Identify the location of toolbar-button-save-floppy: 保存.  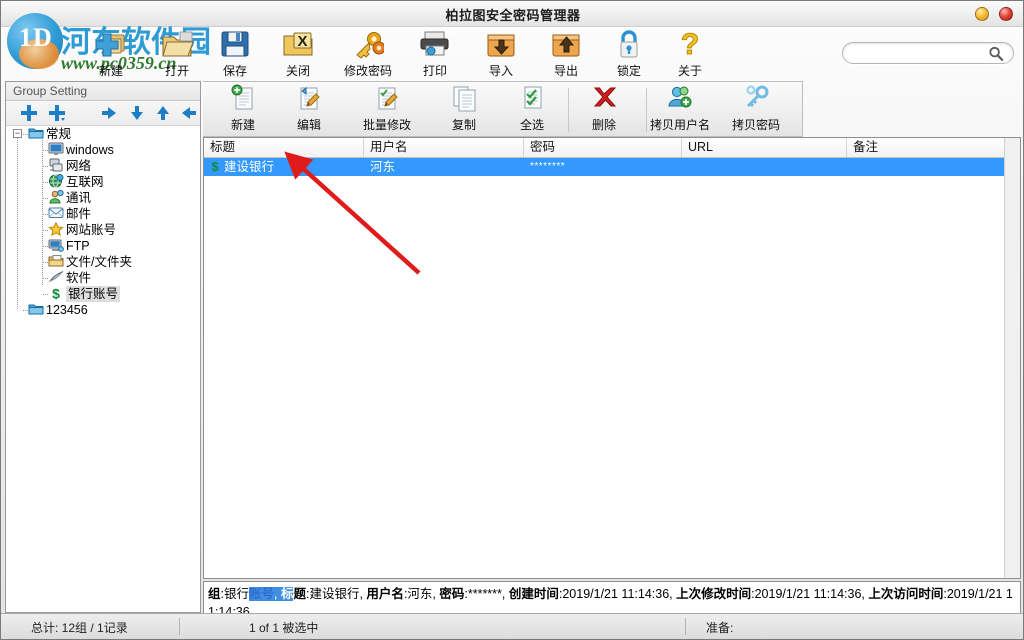
(235, 54).